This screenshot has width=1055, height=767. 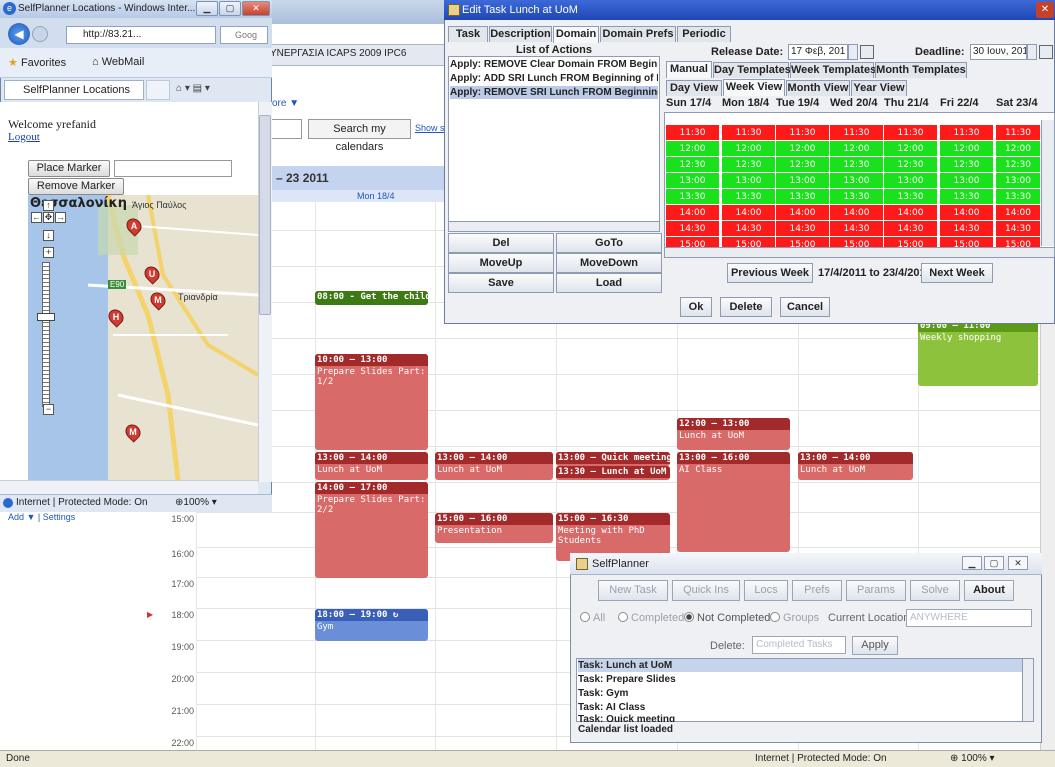 I want to click on prefs-button: Prefs, so click(x=817, y=590).